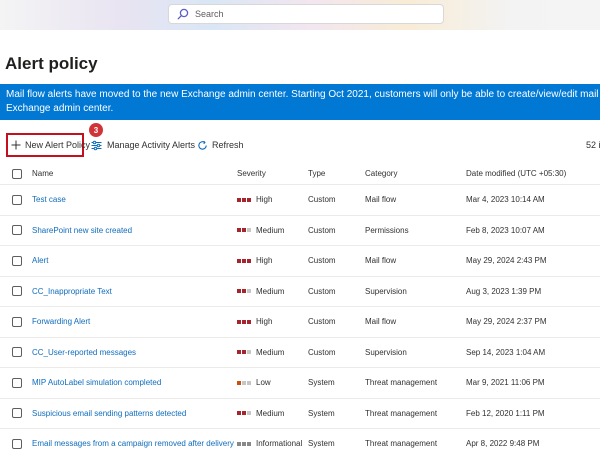 The image size is (600, 450). I want to click on severity-label: High, so click(264, 261).